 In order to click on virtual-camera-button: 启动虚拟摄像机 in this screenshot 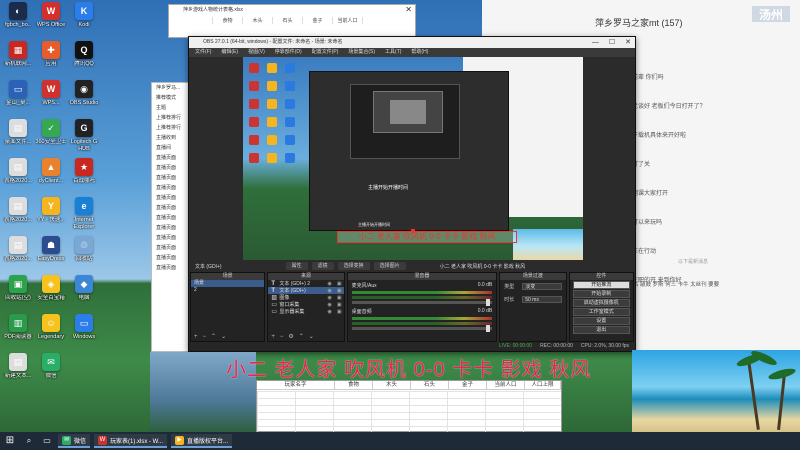, I will do `click(601, 303)`.